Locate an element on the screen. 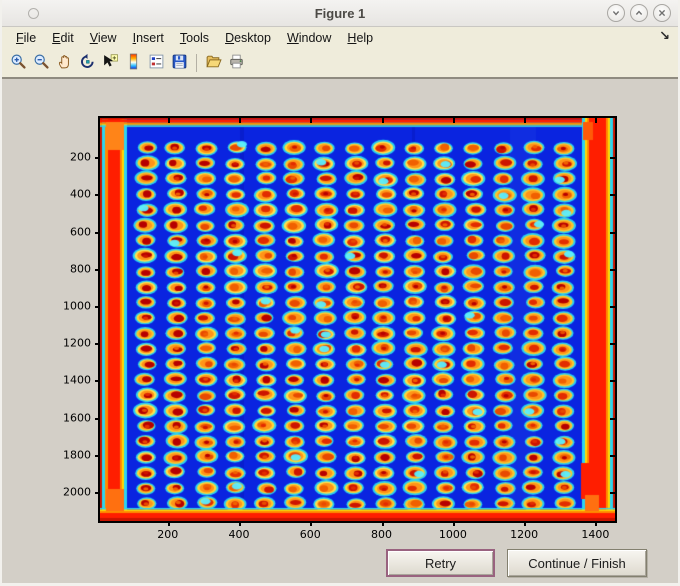 The image size is (680, 586). data-cursor-button is located at coordinates (110, 63).